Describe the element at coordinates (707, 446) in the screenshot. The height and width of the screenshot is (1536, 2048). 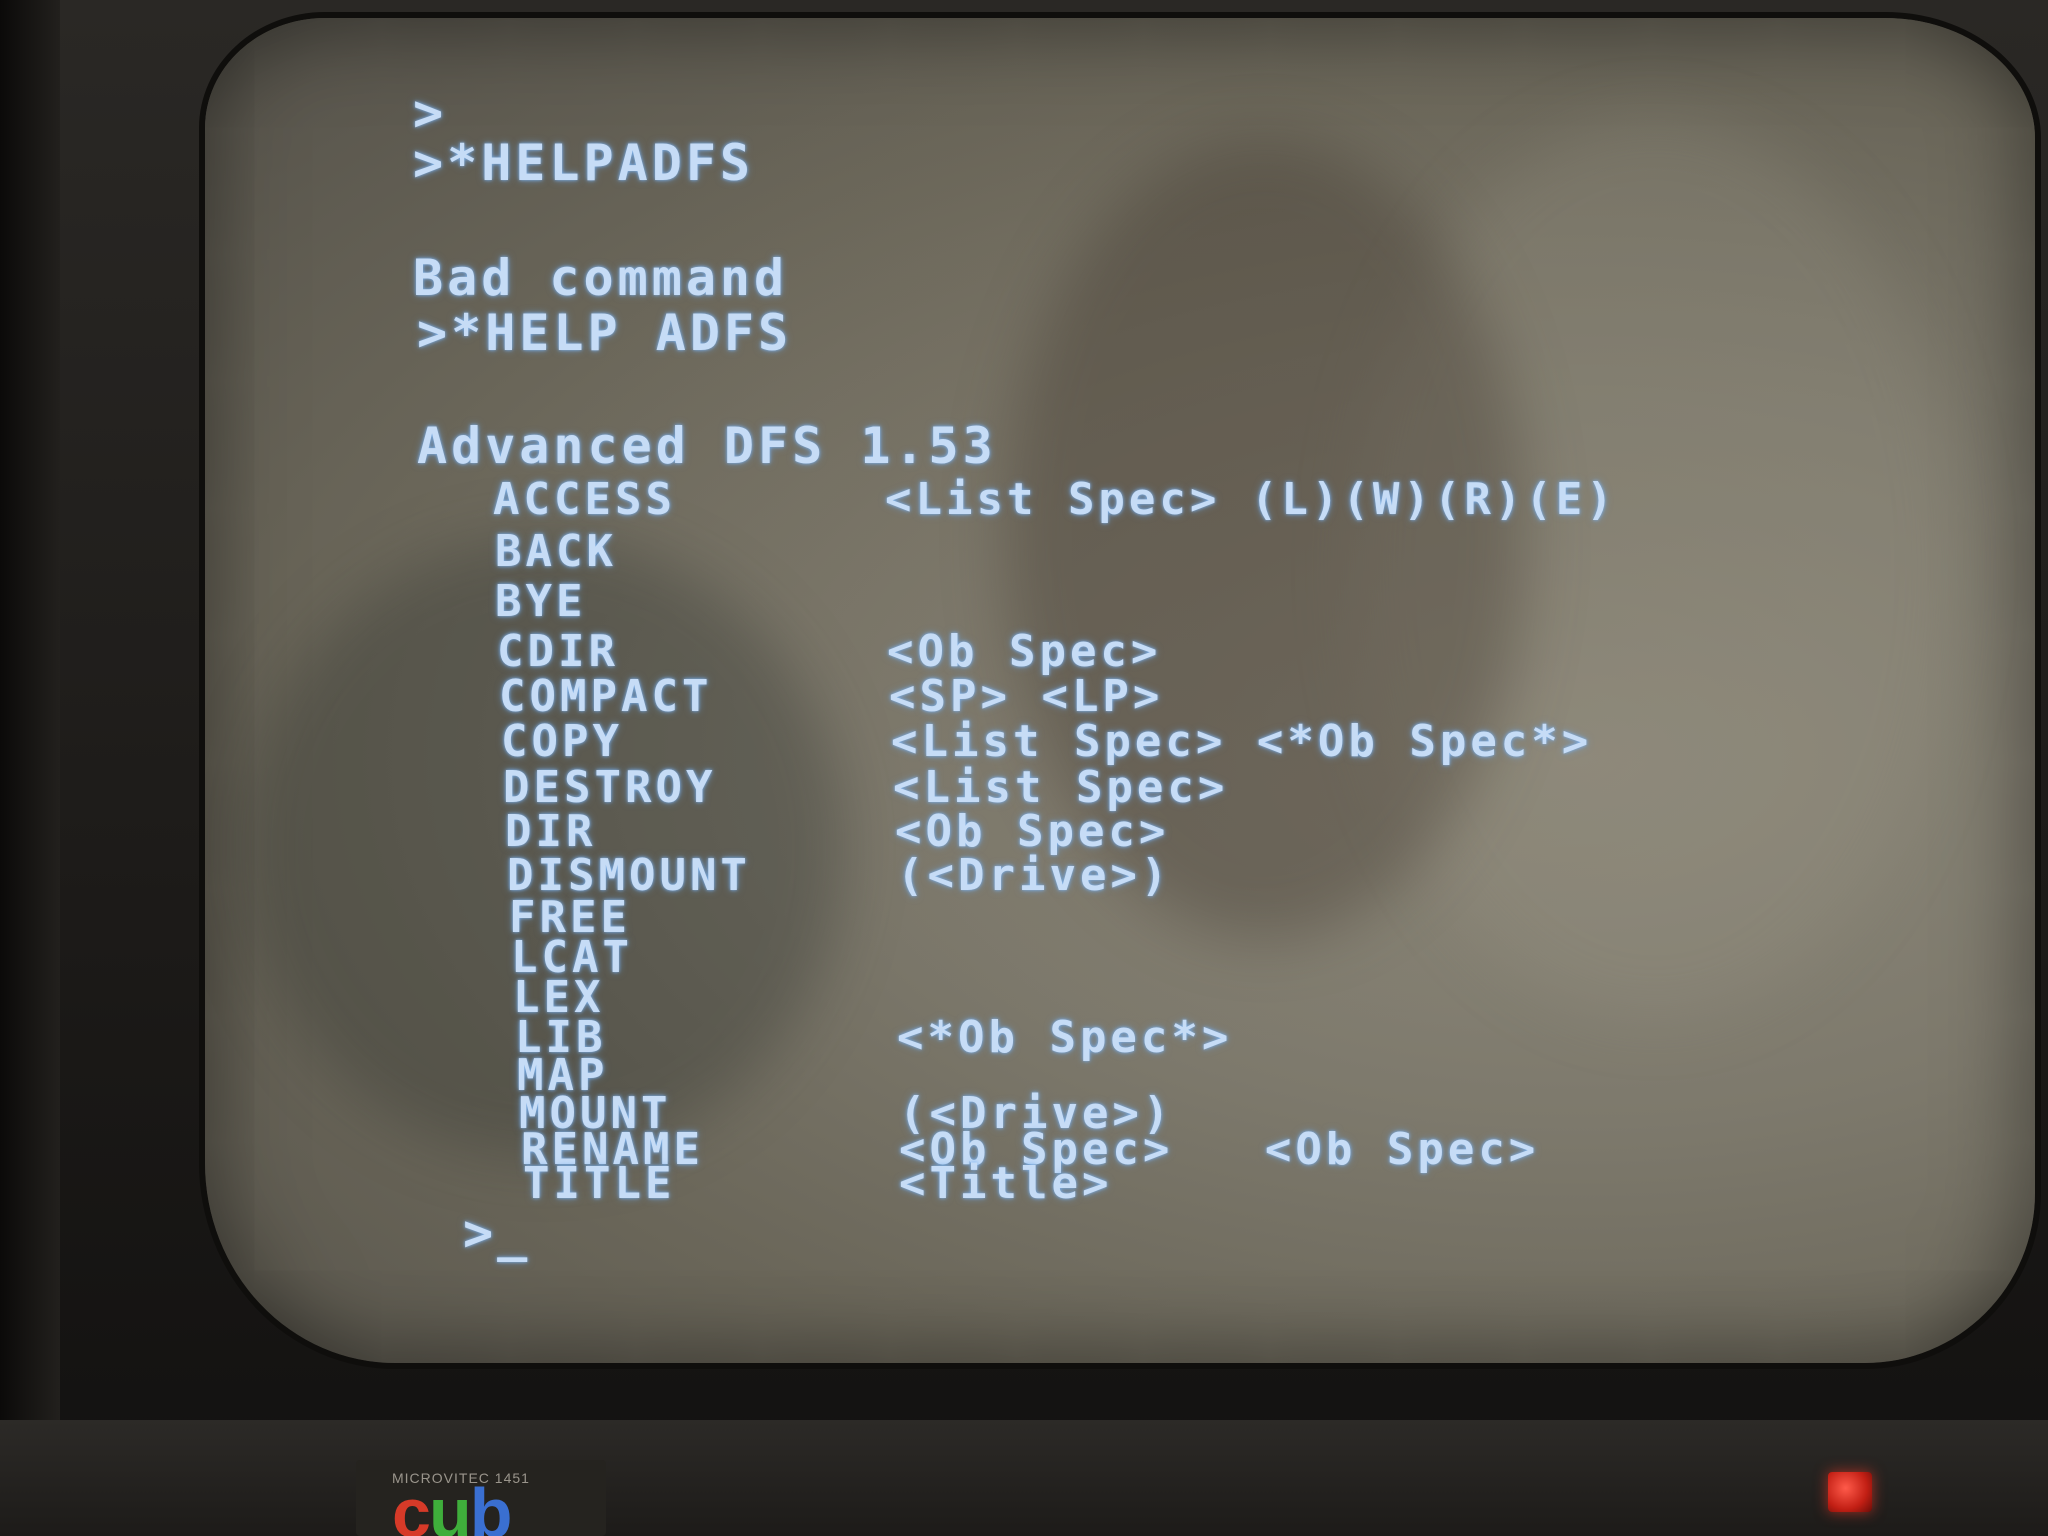
I see `help-header: Advanced DFS 1.53` at that location.